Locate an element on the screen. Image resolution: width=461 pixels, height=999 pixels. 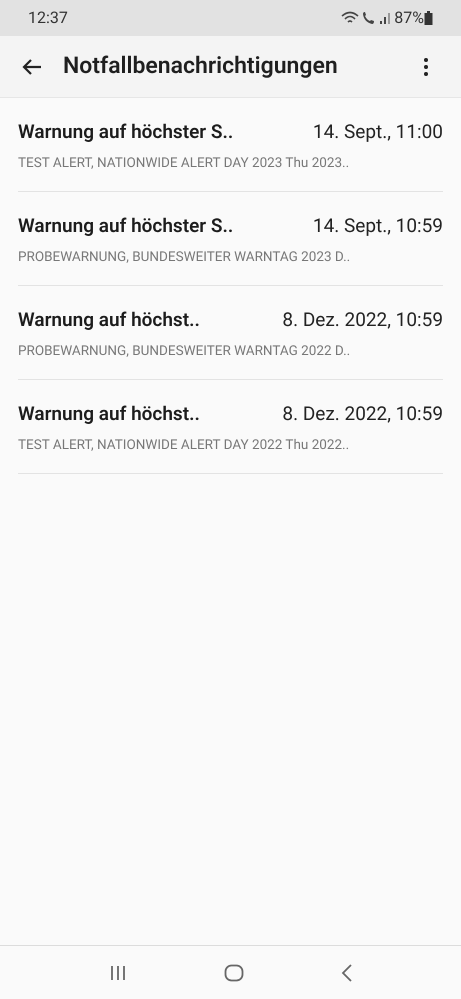
signal-icon is located at coordinates (385, 18).